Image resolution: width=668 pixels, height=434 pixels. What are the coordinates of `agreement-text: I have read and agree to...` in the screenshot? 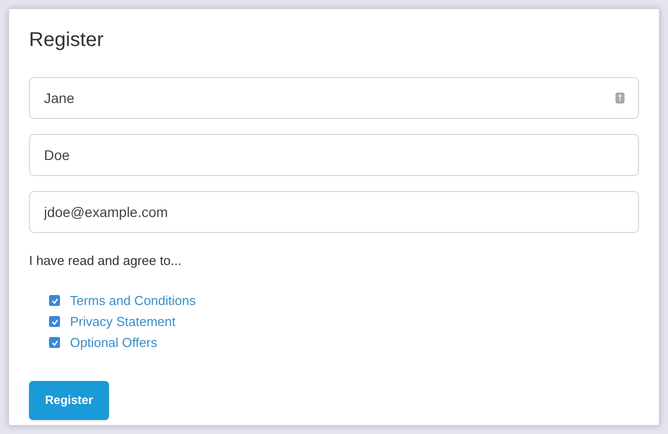 It's located at (105, 261).